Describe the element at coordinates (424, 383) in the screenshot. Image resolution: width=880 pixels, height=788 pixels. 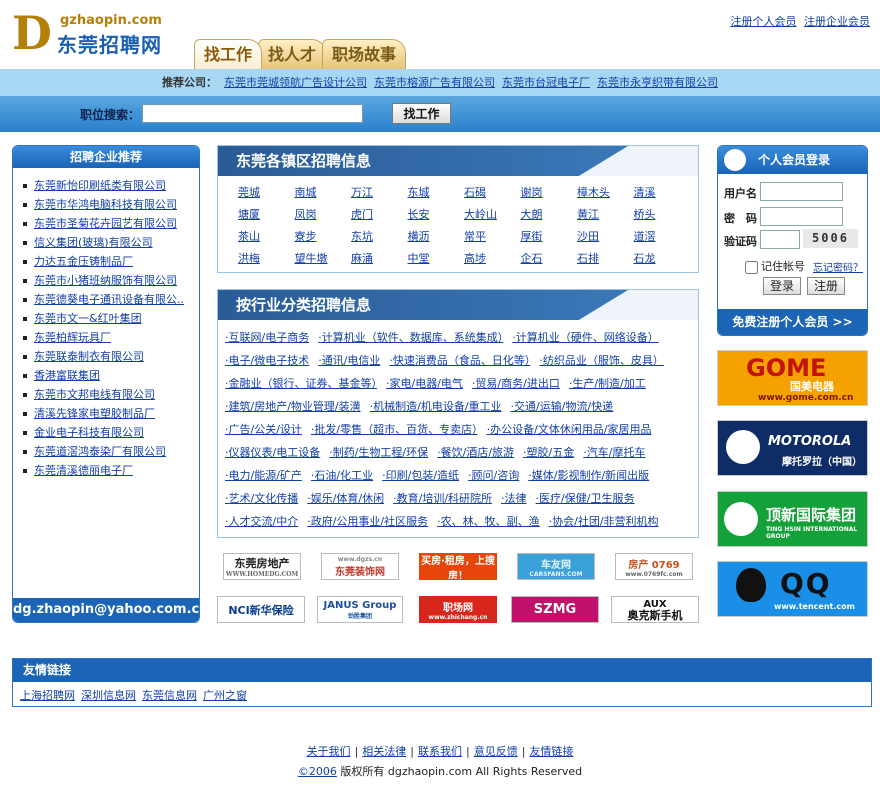
I see `industry-link: ·家电/电器/电气` at that location.